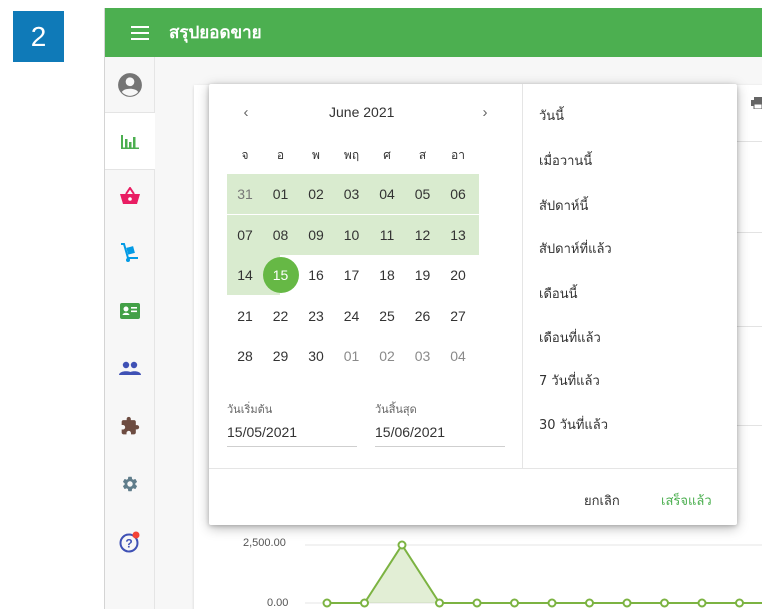  Describe the element at coordinates (130, 333) in the screenshot. I see `sidebar: ?` at that location.